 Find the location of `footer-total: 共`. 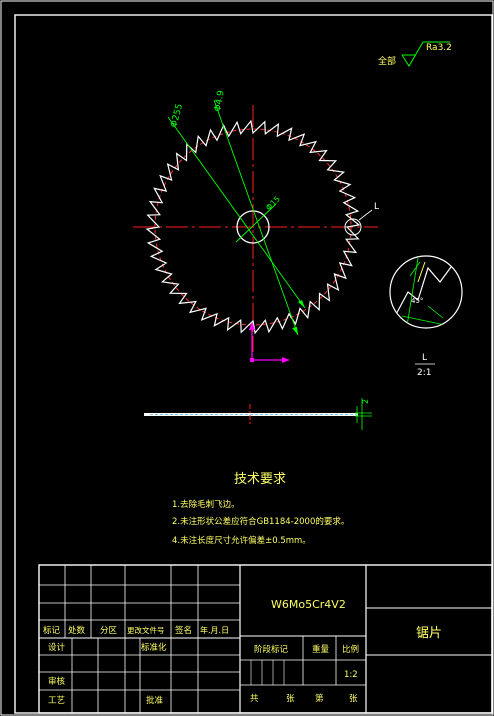

footer-total: 共 is located at coordinates (254, 699).